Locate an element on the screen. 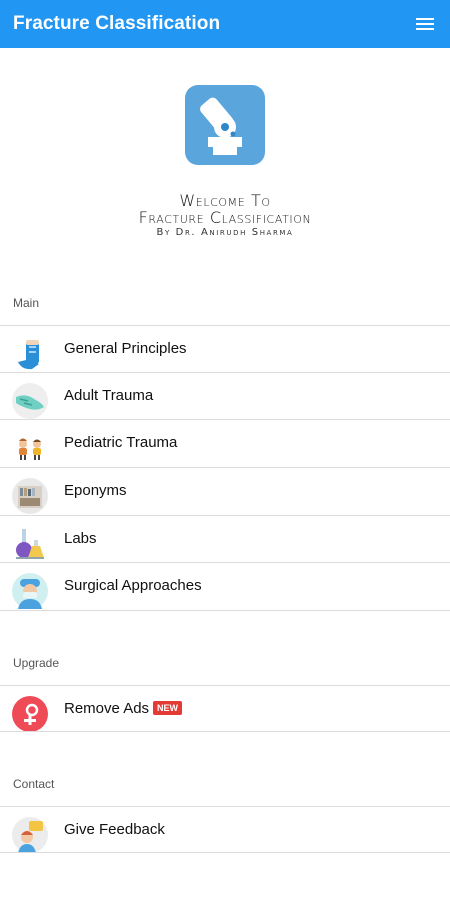  section-header-main: Main is located at coordinates (26, 303).